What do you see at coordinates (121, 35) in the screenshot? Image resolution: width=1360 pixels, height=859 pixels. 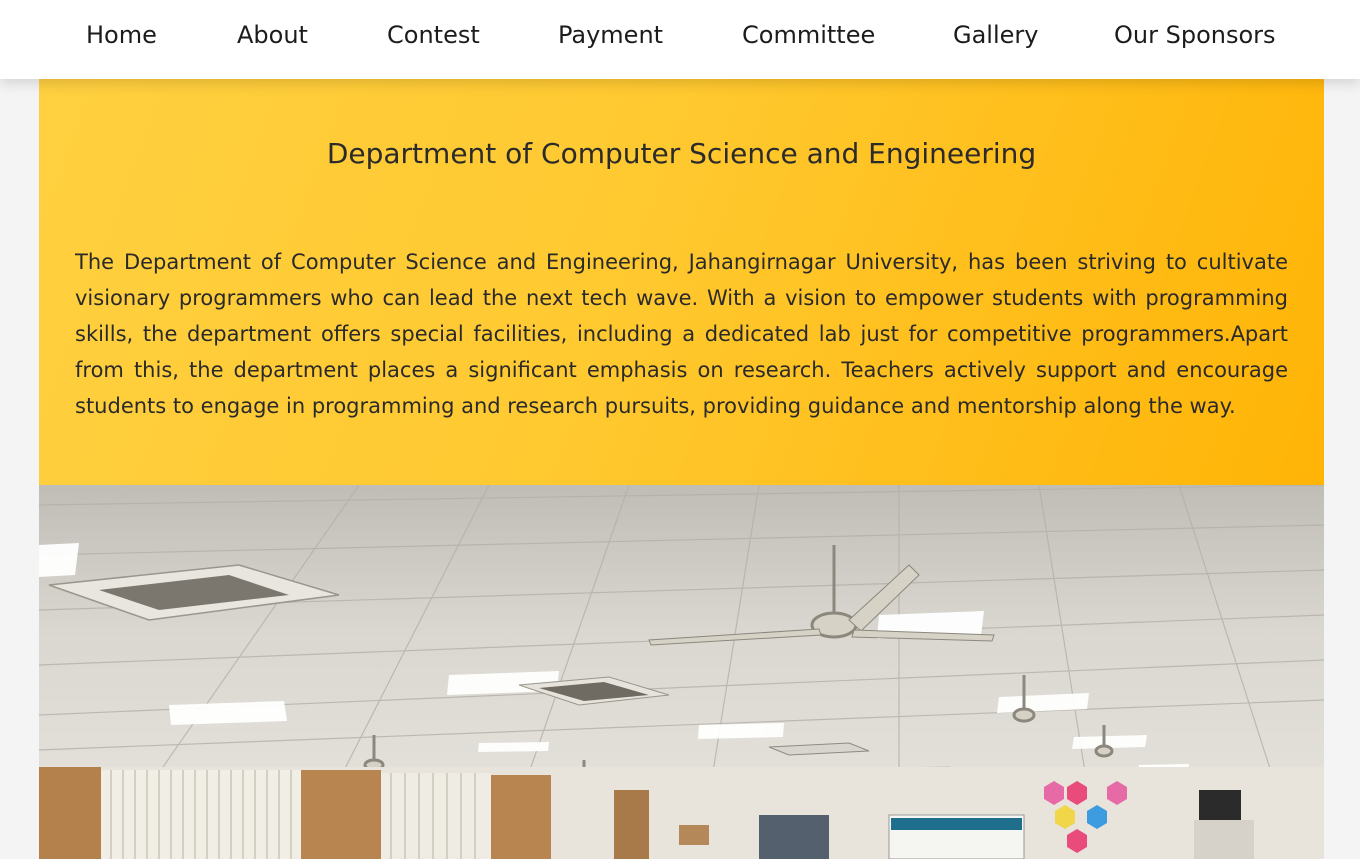 I see `nav-home: Home` at bounding box center [121, 35].